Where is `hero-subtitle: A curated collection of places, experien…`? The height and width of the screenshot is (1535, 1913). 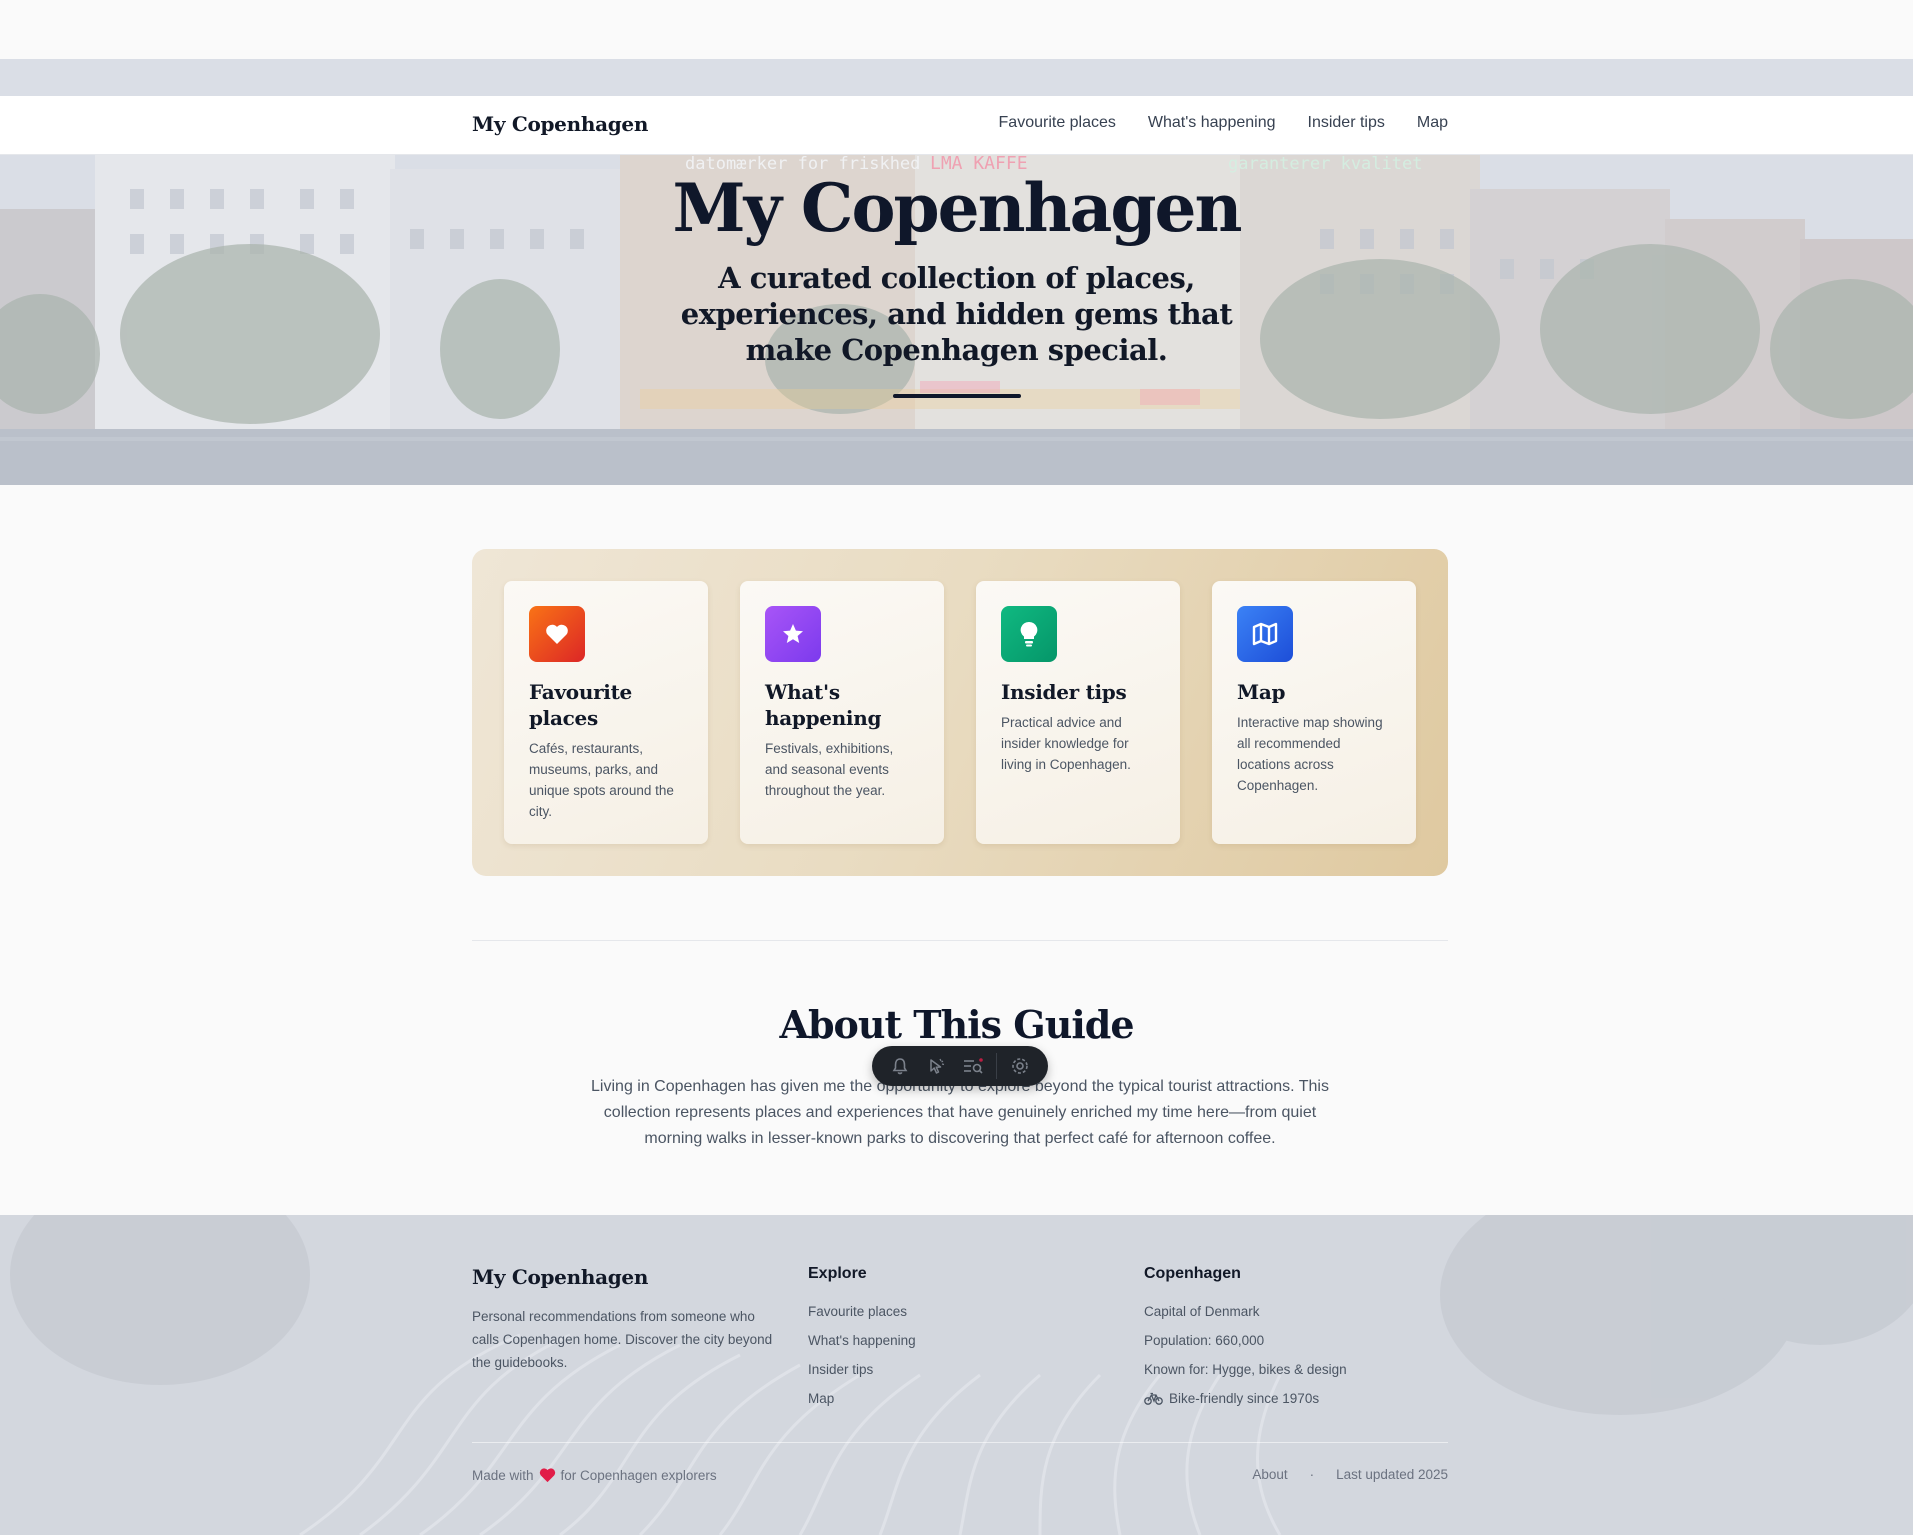
hero-subtitle: A curated collection of places, experien… is located at coordinates (956, 314).